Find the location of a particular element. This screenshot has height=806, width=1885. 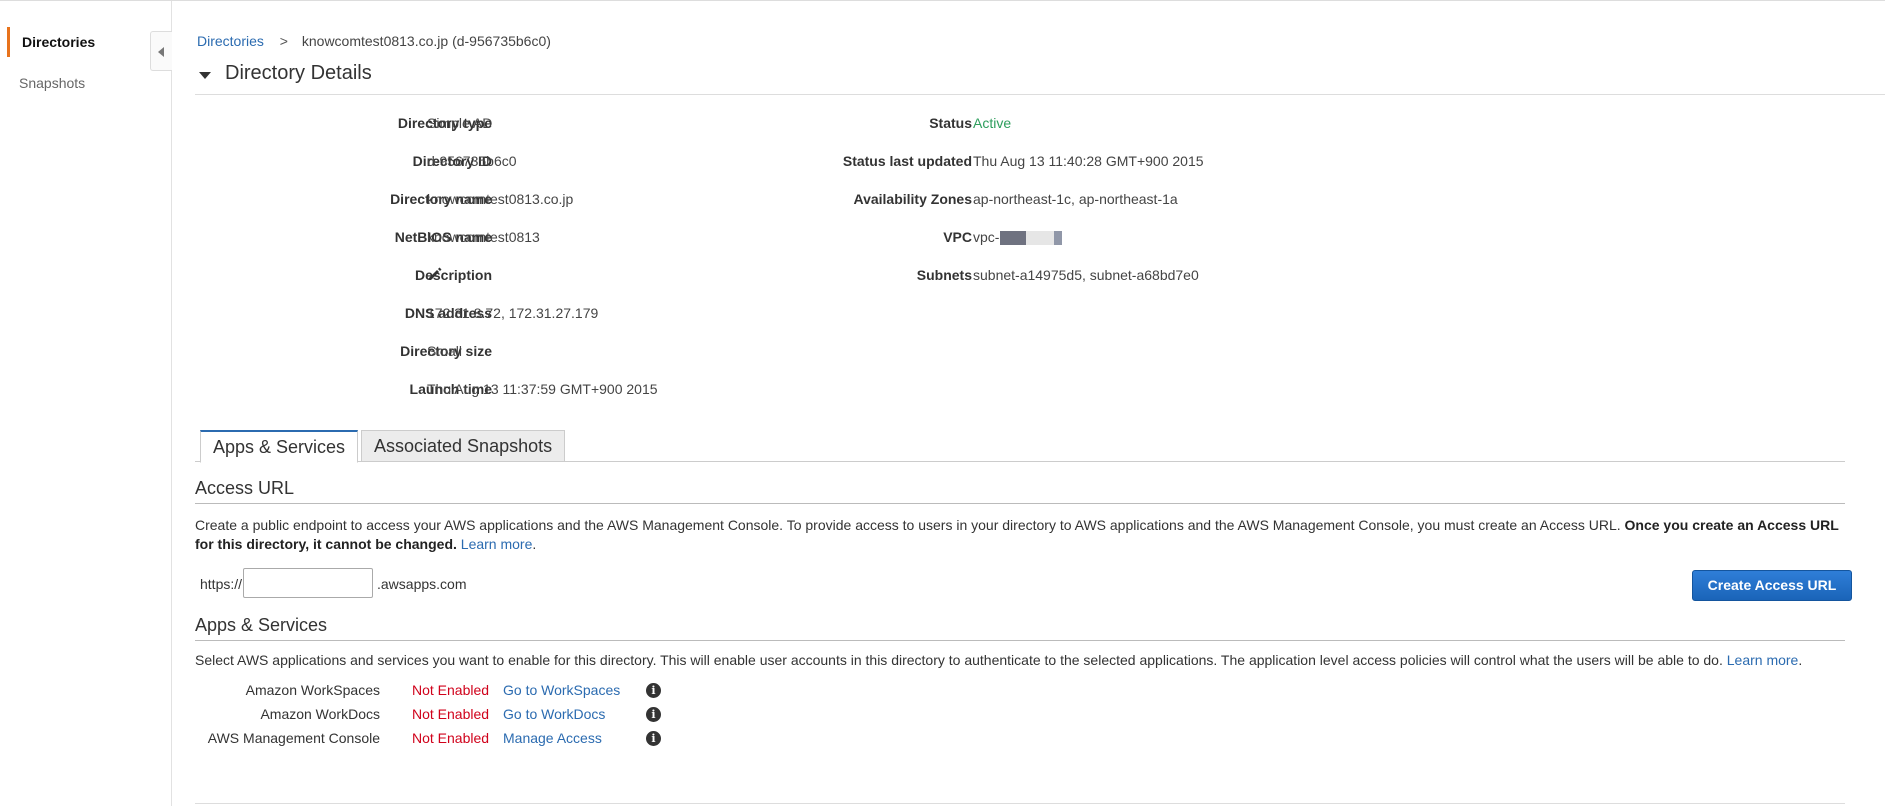

detail-value: Small is located at coordinates (445, 351).